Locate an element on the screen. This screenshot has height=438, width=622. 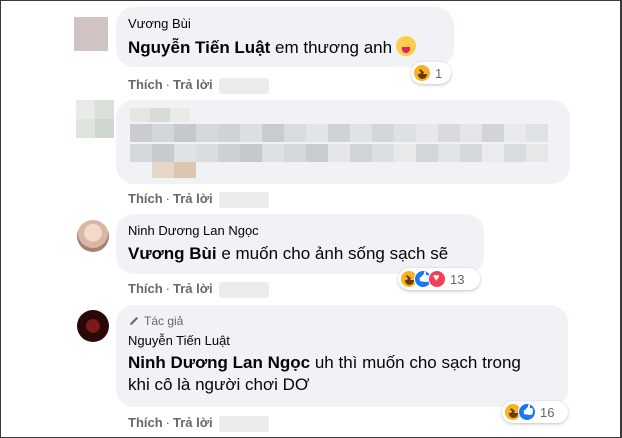
pixelated-content is located at coordinates (339, 143).